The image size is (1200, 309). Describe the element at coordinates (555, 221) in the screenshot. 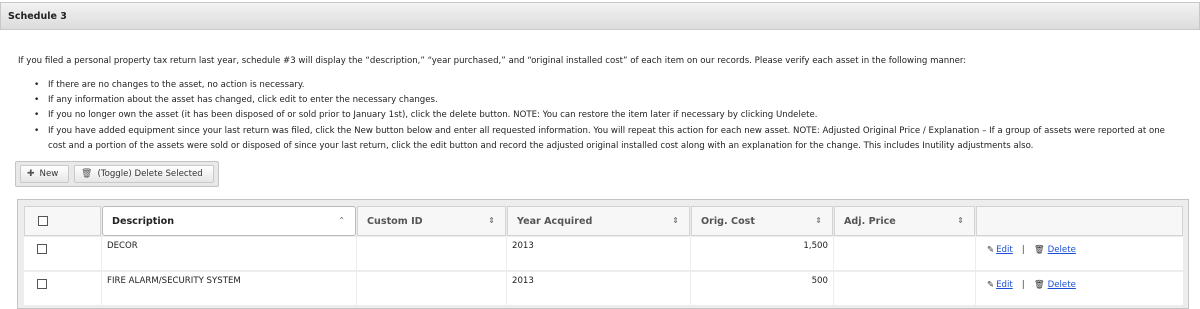

I see `column-label: Year Acquired` at that location.